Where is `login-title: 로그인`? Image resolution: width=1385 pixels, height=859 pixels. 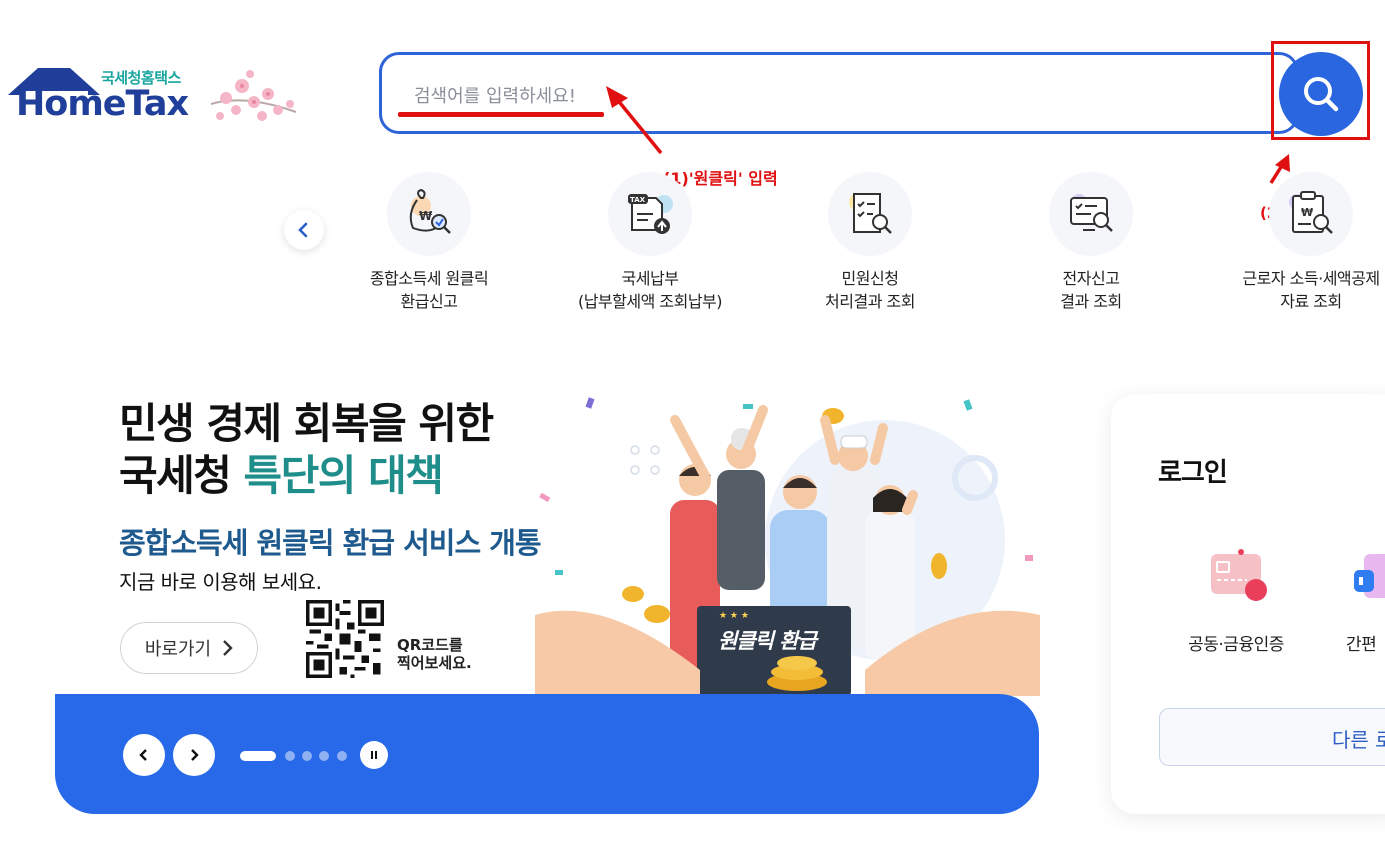
login-title: 로그인 is located at coordinates (1193, 473).